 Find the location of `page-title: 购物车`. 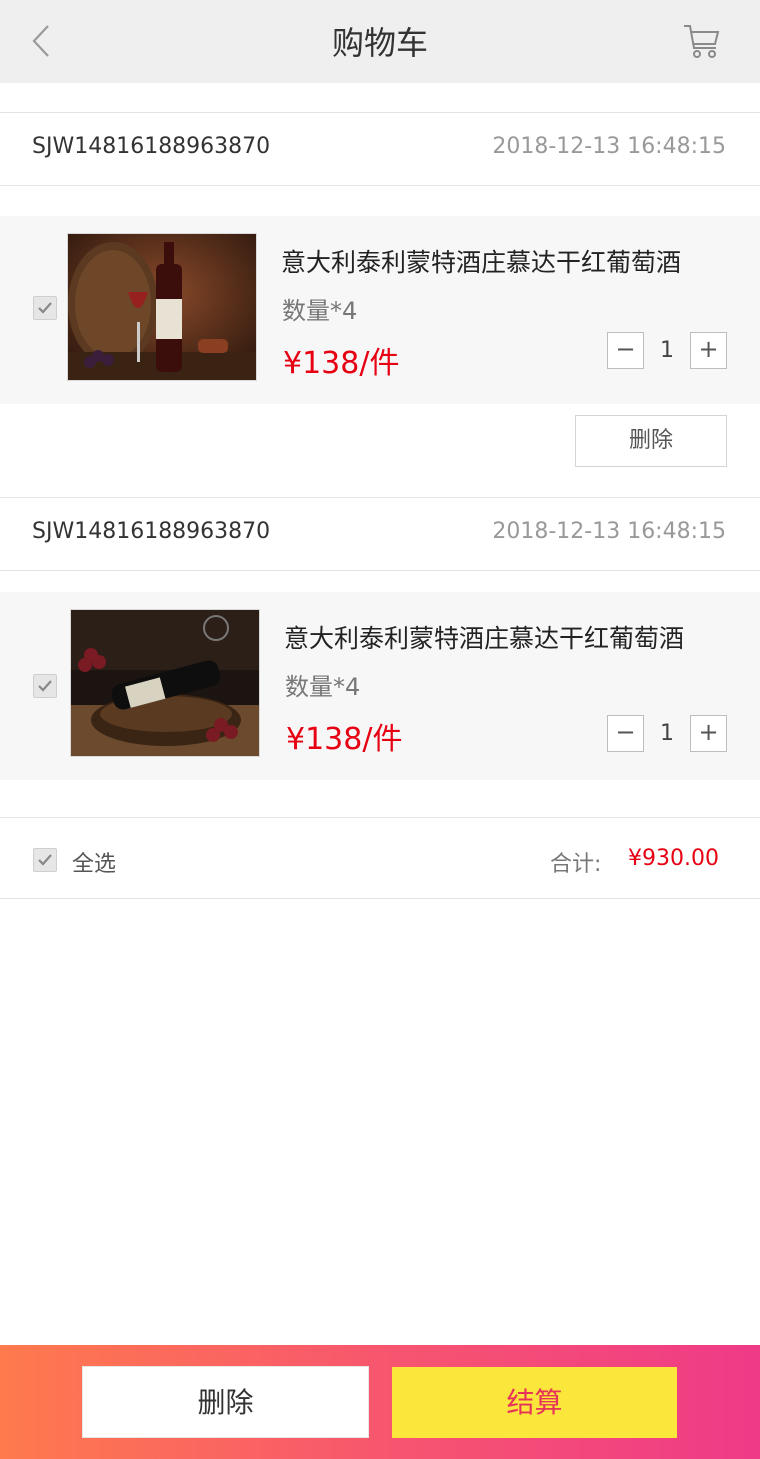

page-title: 购物车 is located at coordinates (379, 43).